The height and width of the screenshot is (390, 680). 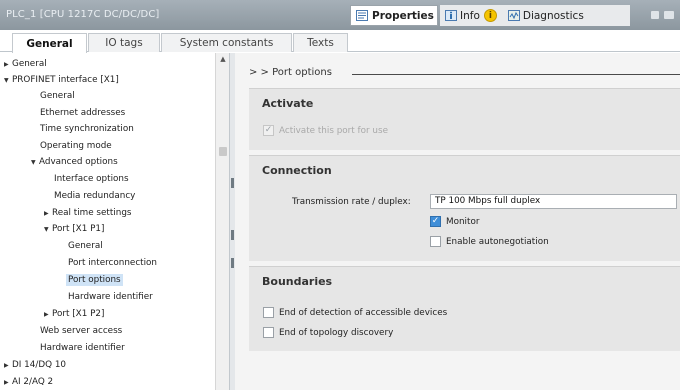 I want to click on info-diagnostics-tabs: Info i Diagnostics, so click(x=535, y=15).